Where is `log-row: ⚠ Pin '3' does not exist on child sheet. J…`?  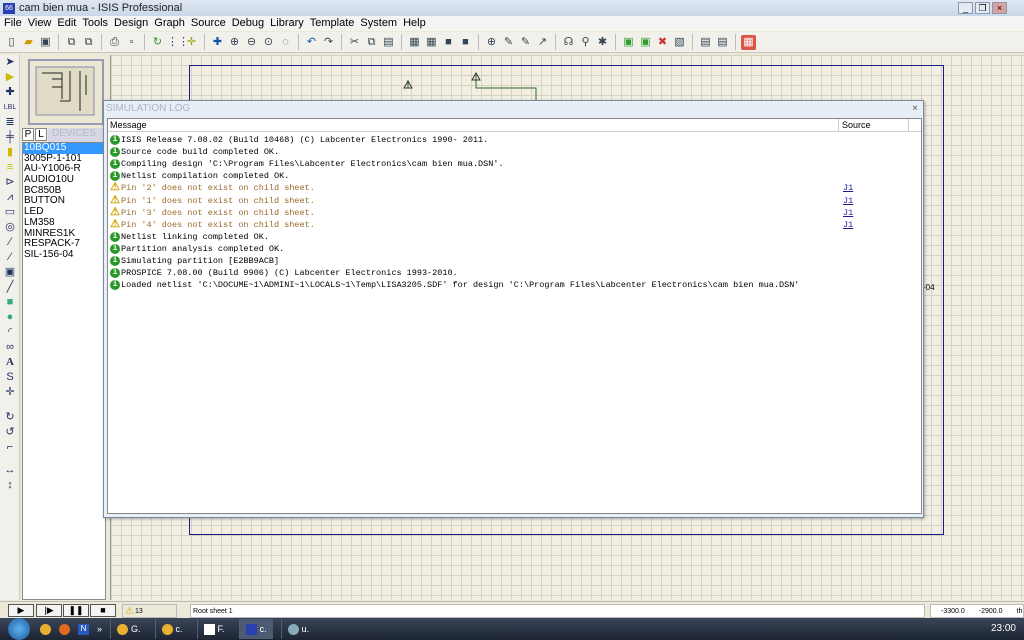 log-row: ⚠ Pin '3' does not exist on child sheet. J… is located at coordinates (514, 213).